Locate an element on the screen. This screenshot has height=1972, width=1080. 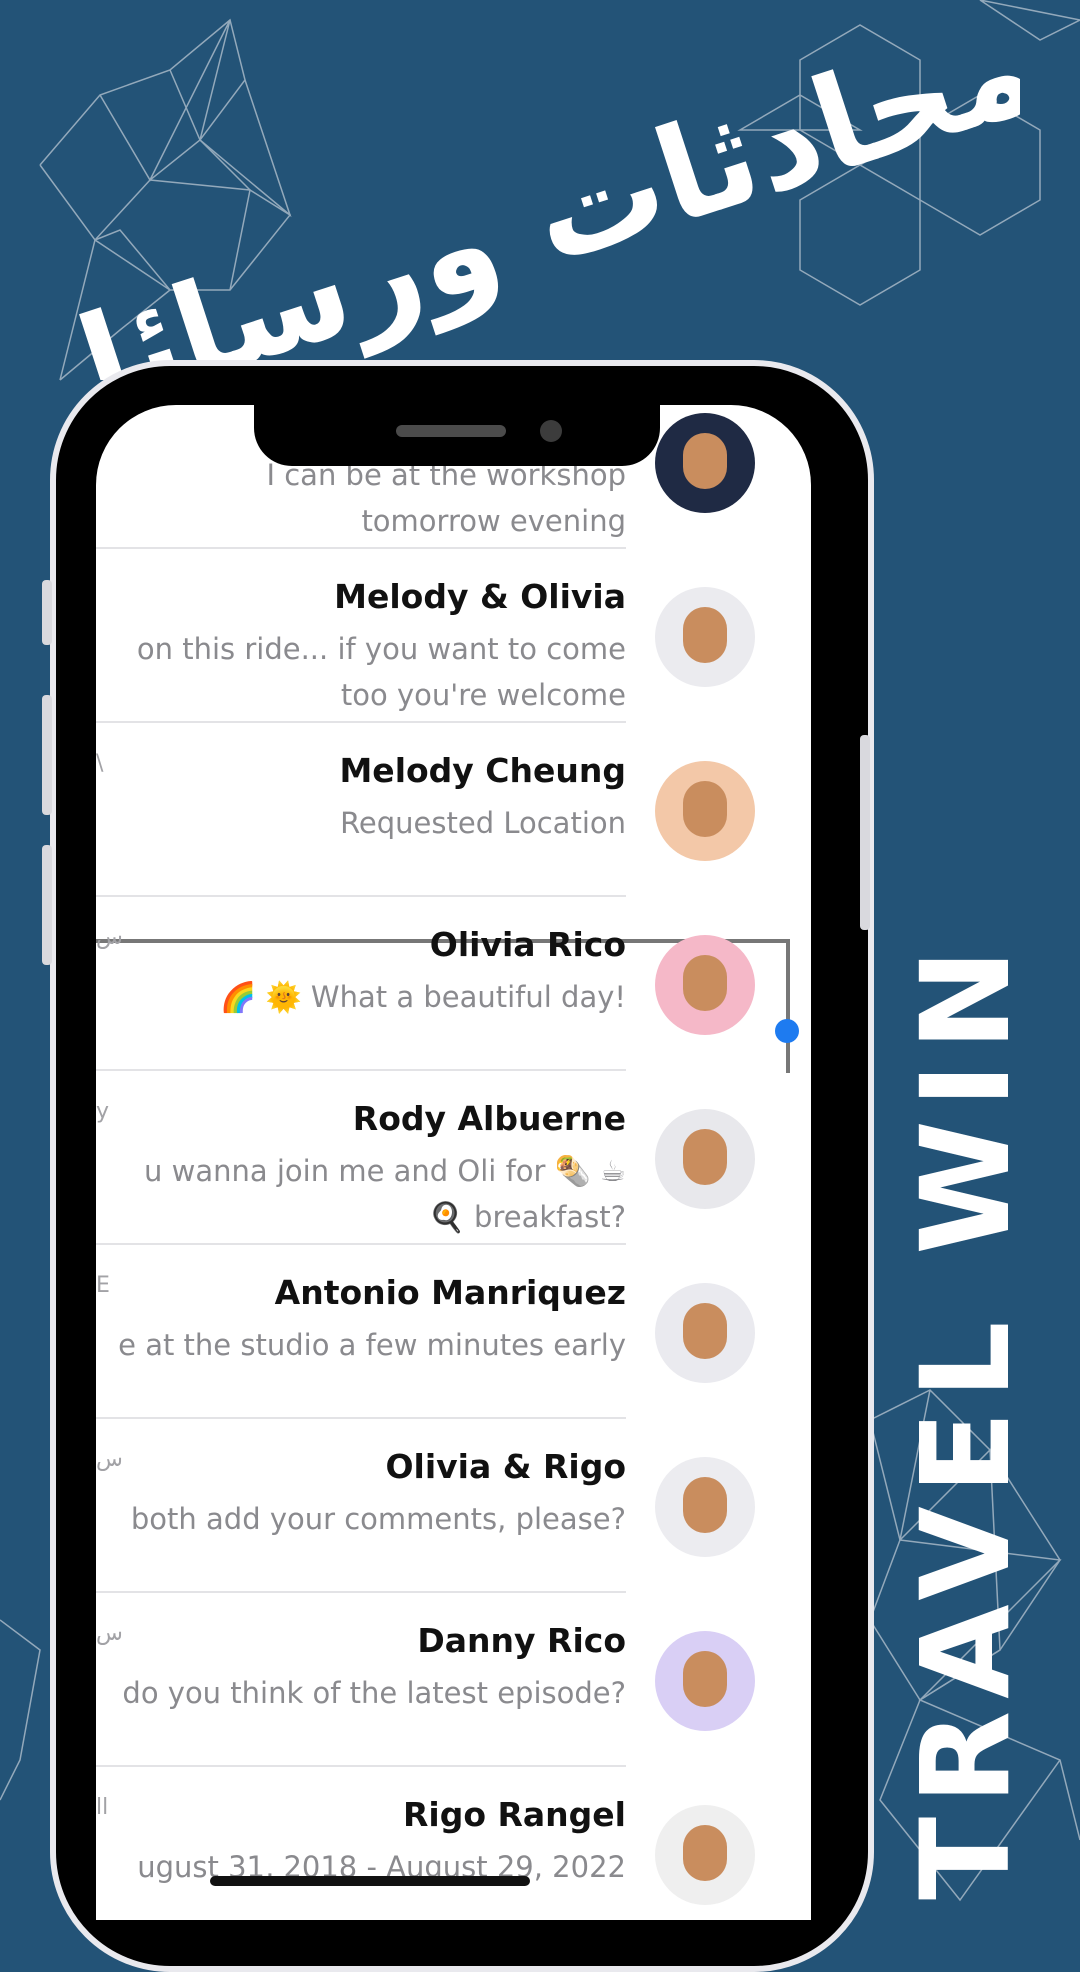
contact-name: Melody Cheung is located at coordinates (482, 770).